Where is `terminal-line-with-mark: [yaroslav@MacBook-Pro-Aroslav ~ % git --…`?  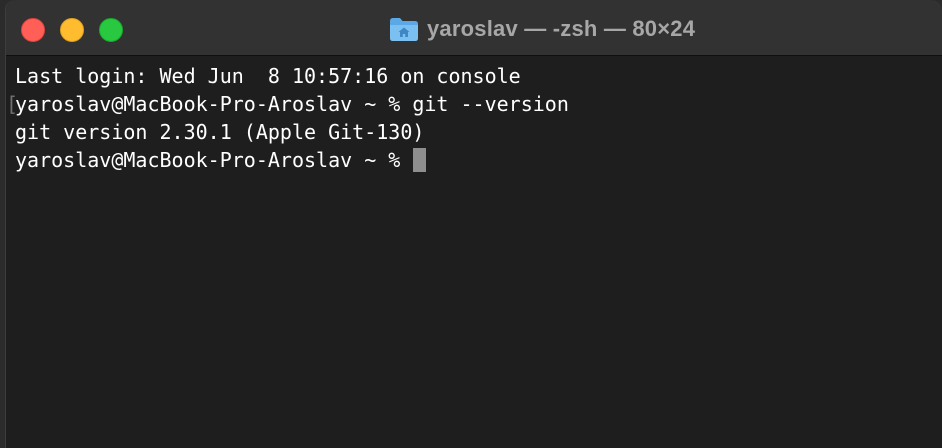 terminal-line-with-mark: [yaroslav@MacBook-Pro-Aroslav ~ % git --… is located at coordinates (474, 104).